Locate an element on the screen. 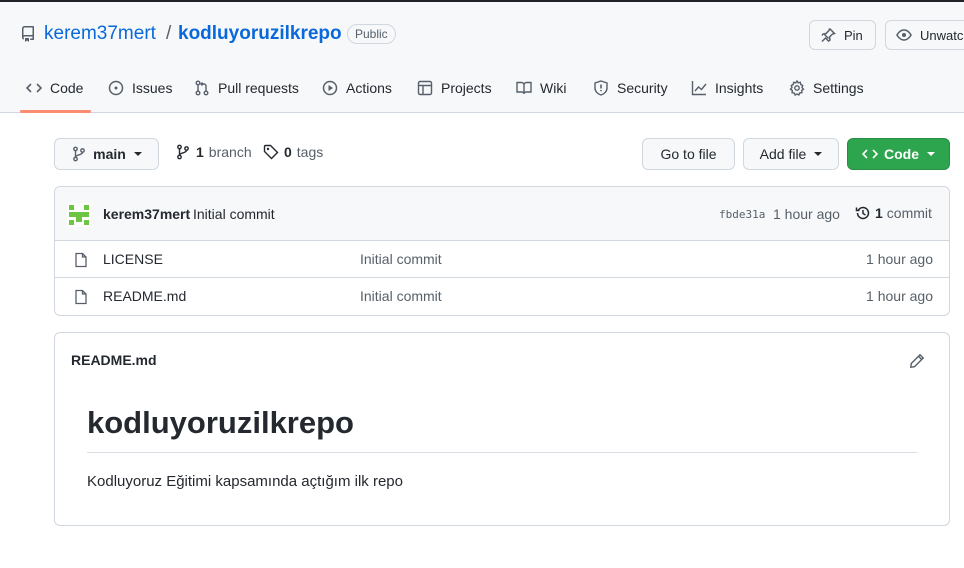  tab-pull-requests: Pull requests is located at coordinates (246, 88).